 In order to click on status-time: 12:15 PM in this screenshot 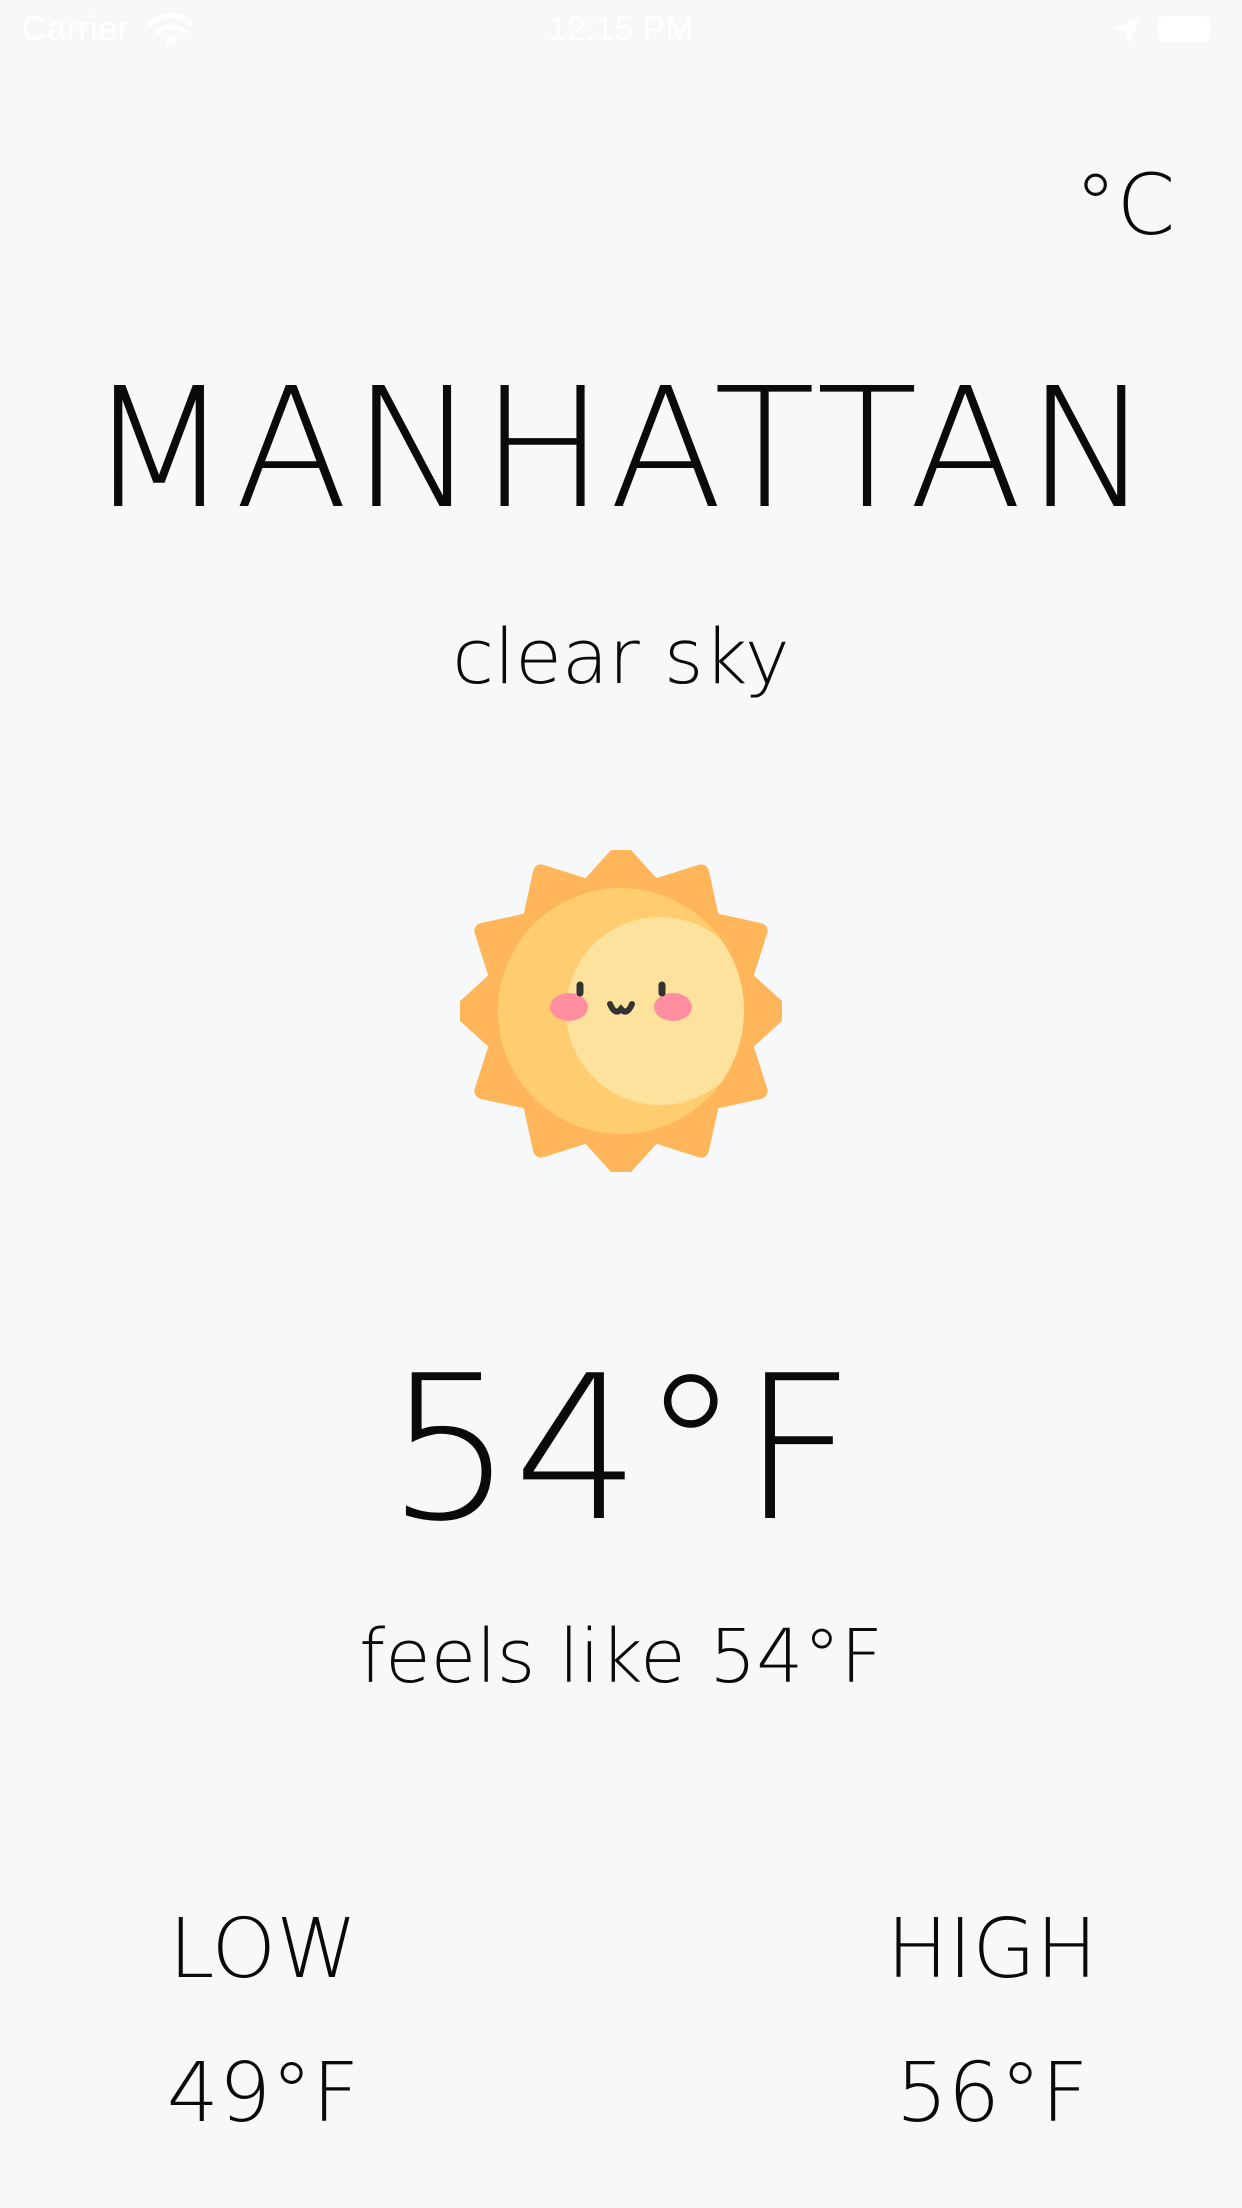, I will do `click(621, 29)`.